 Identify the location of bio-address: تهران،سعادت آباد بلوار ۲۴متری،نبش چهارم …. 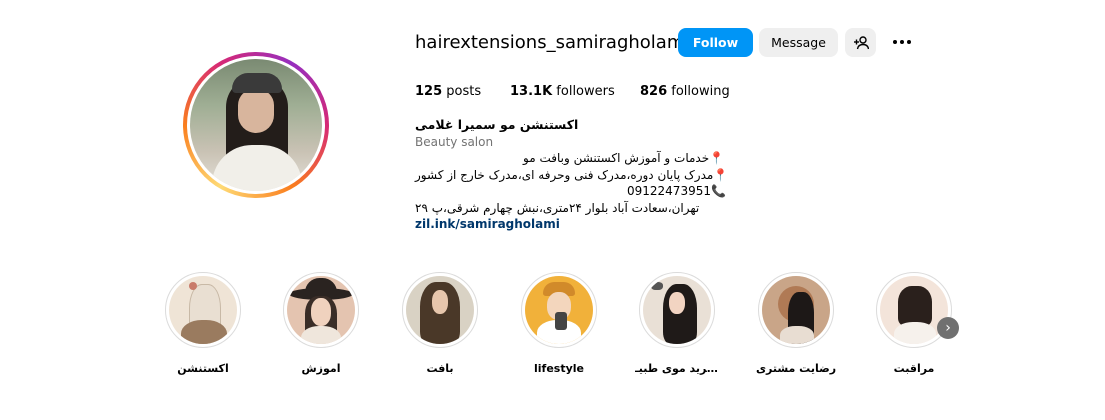
(557, 207).